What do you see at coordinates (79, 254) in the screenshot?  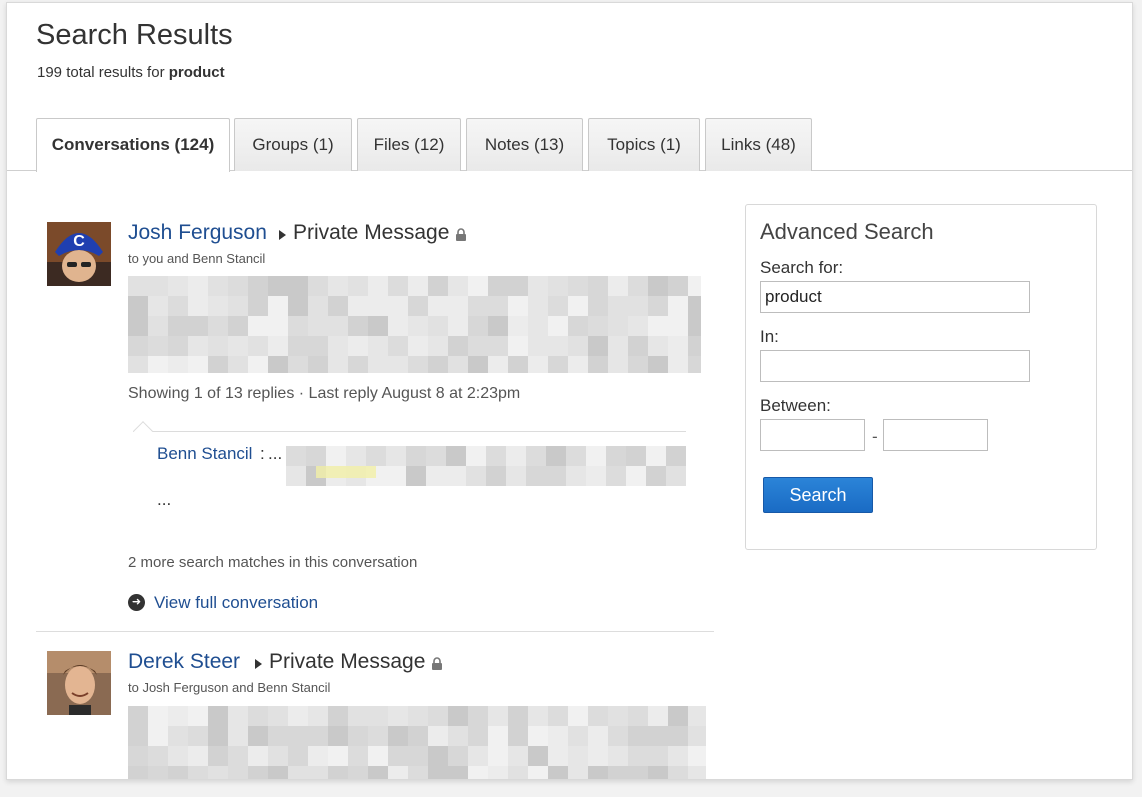 I see `avatar: C` at bounding box center [79, 254].